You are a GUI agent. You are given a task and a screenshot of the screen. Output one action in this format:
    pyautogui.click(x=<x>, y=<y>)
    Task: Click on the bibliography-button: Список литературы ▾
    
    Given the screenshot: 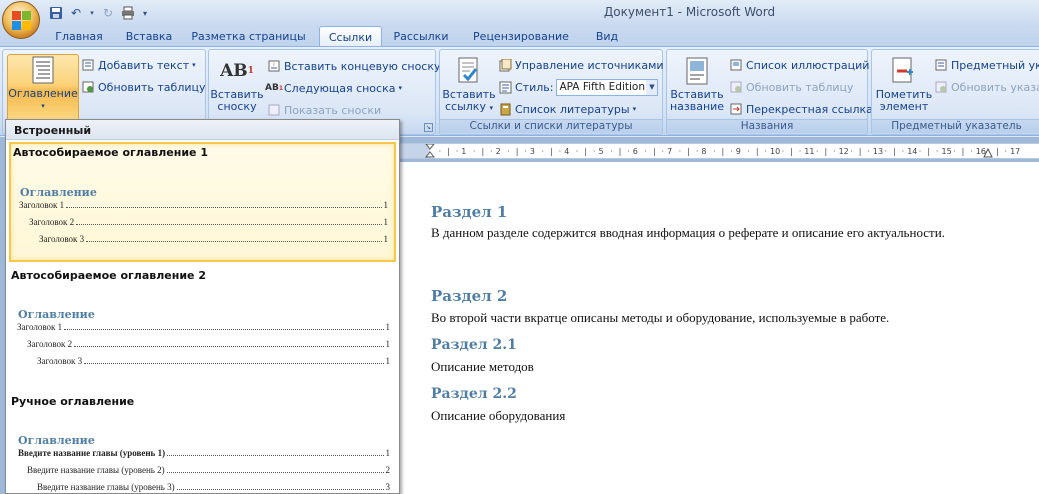 What is the action you would take?
    pyautogui.click(x=567, y=109)
    